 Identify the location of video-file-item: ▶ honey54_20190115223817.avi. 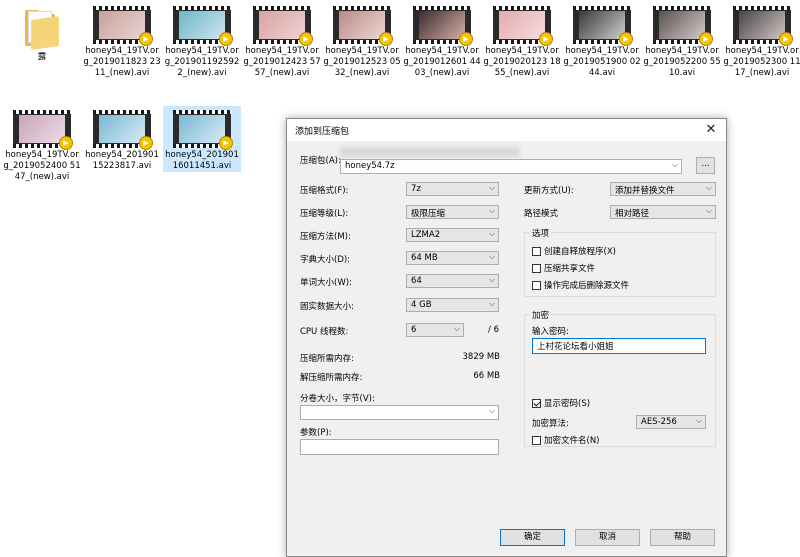
(122, 139).